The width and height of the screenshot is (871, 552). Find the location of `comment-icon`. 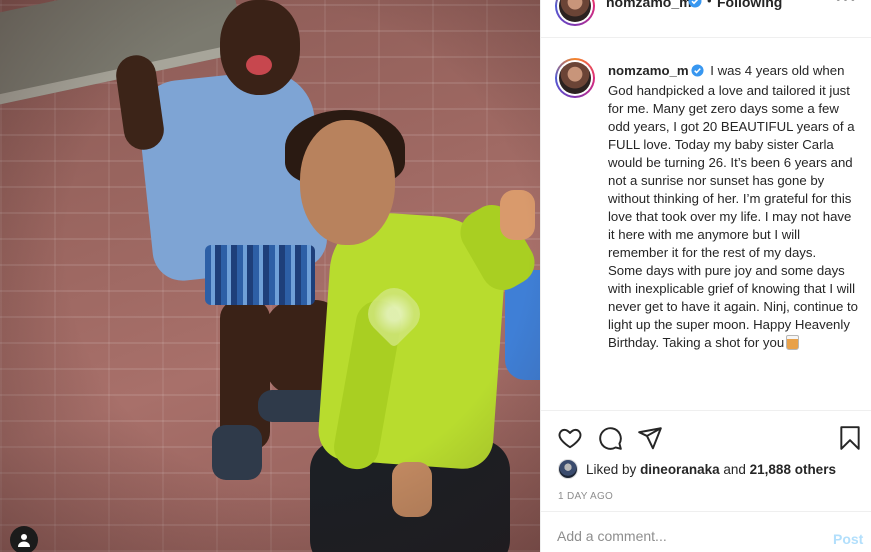

comment-icon is located at coordinates (610, 438).